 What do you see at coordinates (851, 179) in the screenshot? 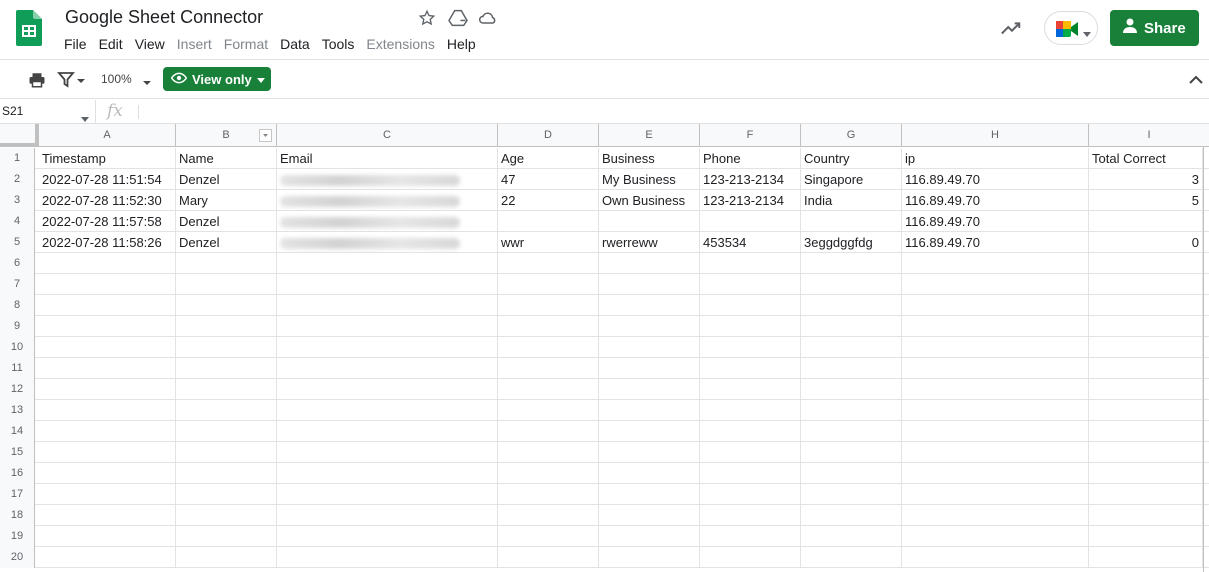
I see `table-cell: Singapore` at bounding box center [851, 179].